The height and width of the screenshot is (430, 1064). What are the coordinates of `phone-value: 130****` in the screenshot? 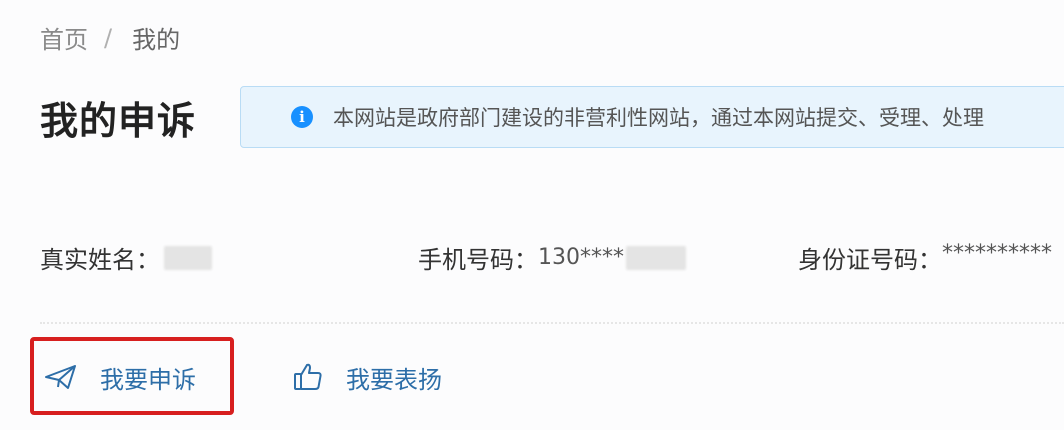 It's located at (581, 257).